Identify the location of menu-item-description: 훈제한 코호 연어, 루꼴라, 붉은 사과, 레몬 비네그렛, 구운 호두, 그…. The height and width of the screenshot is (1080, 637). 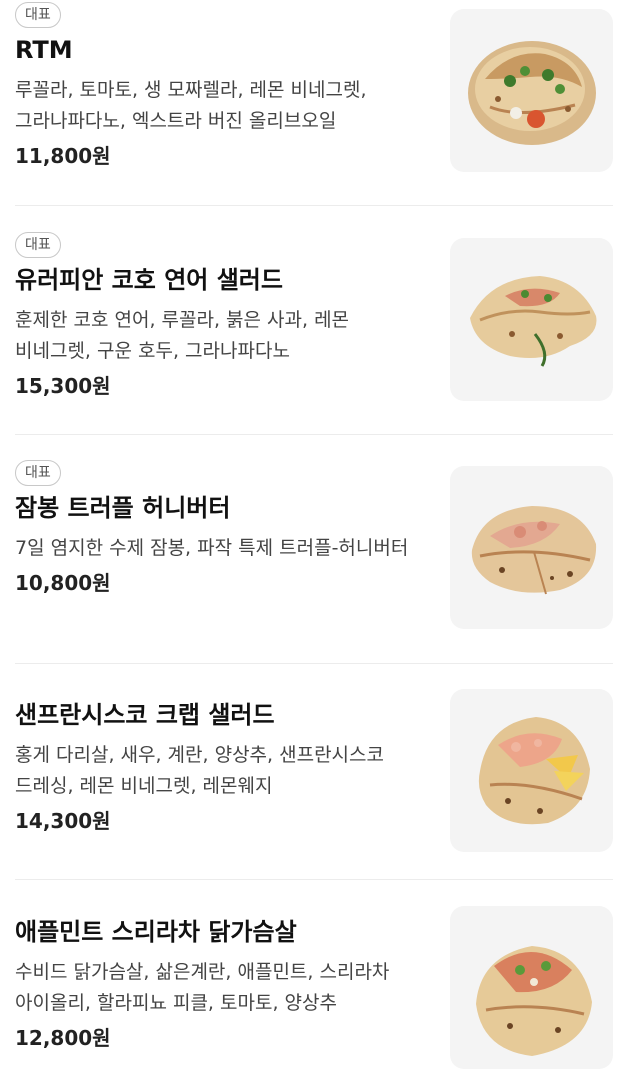
(182, 335).